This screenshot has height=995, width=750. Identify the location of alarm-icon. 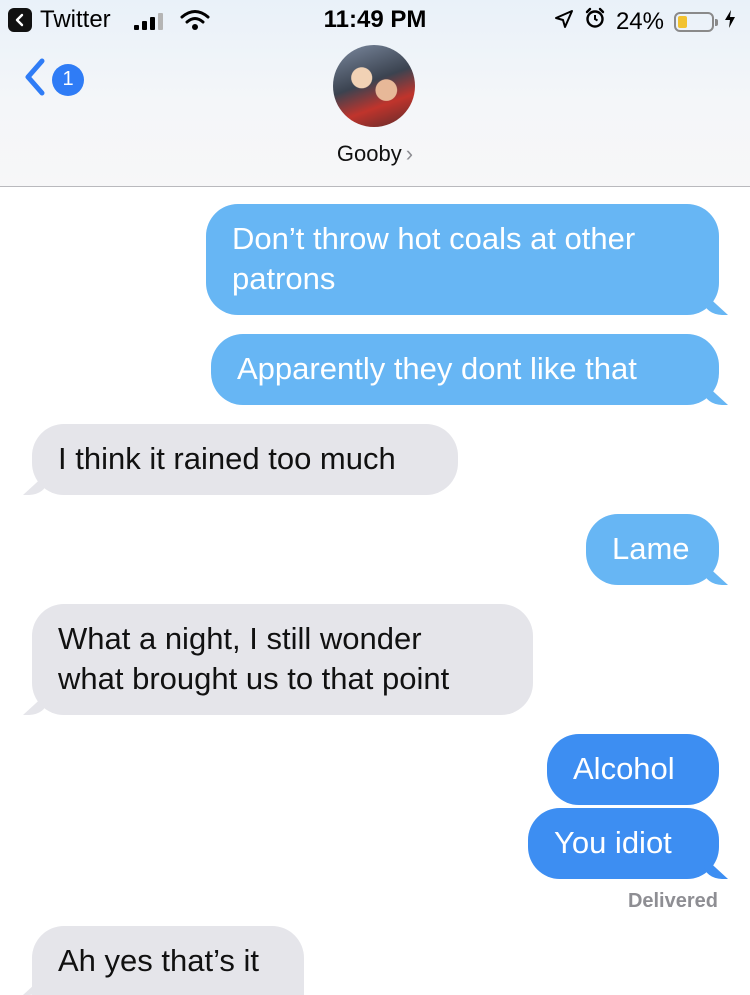
(595, 21).